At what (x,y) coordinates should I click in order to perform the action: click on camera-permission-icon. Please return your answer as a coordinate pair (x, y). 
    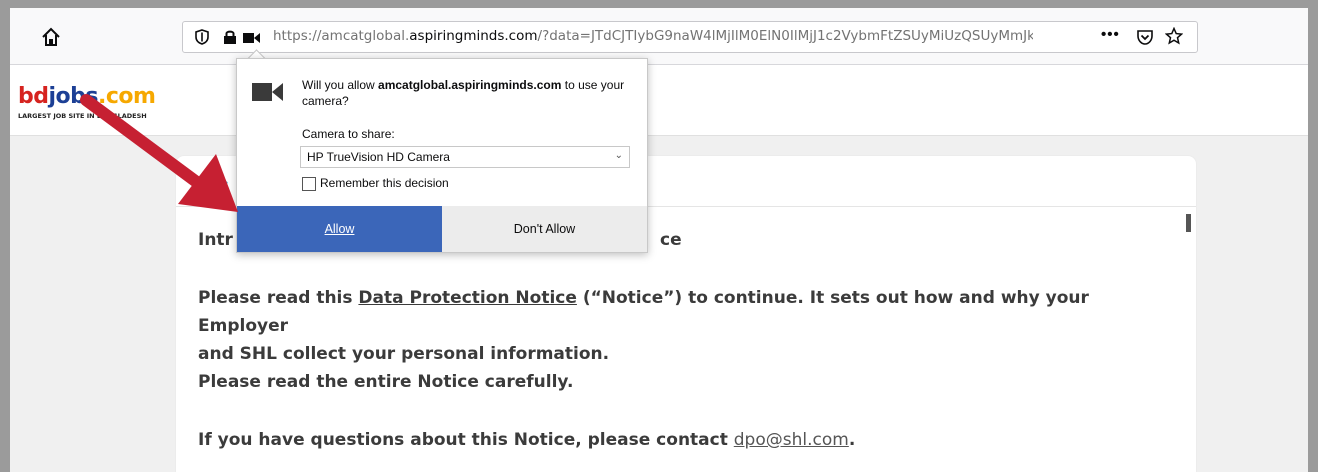
    Looking at the image, I should click on (252, 40).